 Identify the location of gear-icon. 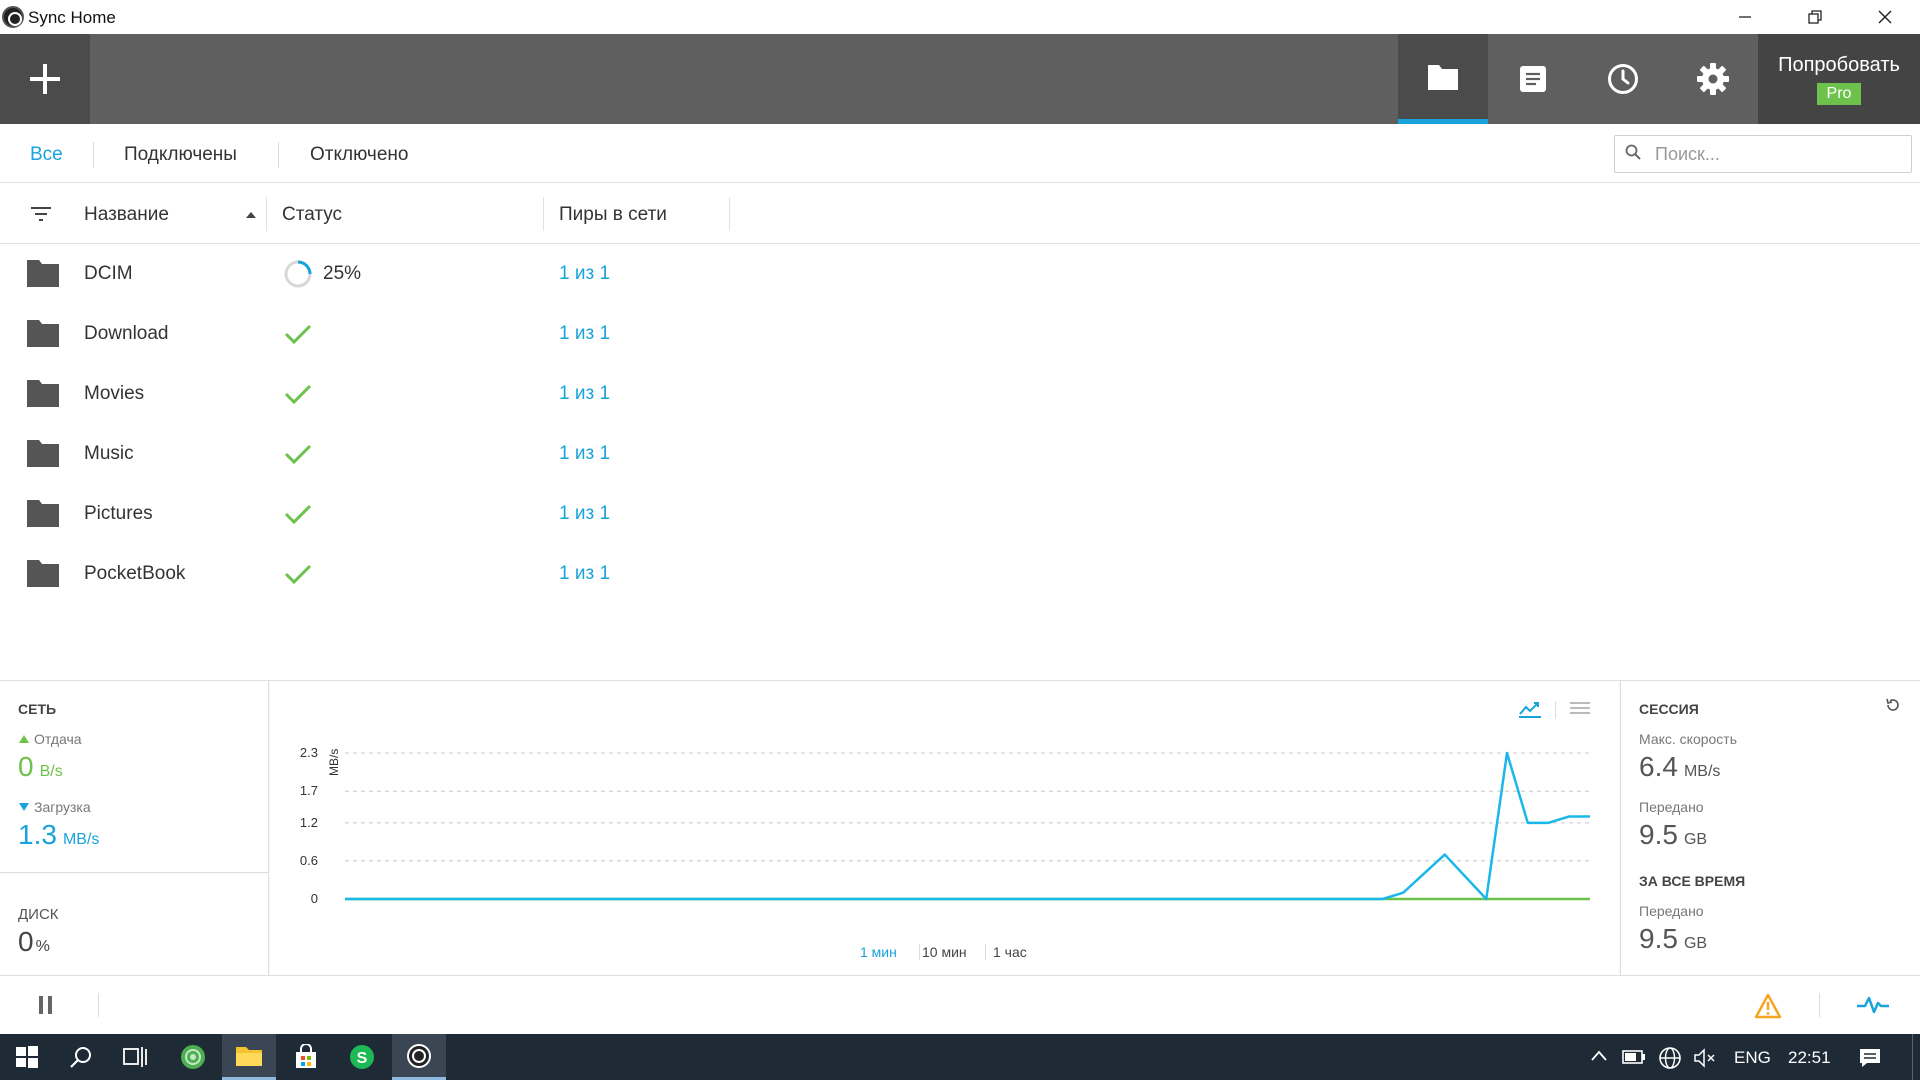
(1713, 79).